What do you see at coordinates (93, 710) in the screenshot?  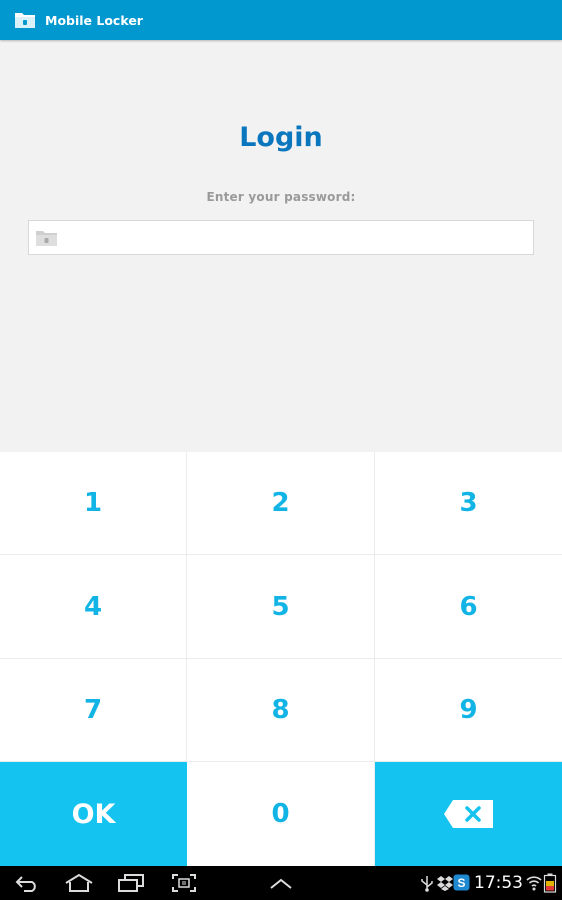 I see `key-7: 7` at bounding box center [93, 710].